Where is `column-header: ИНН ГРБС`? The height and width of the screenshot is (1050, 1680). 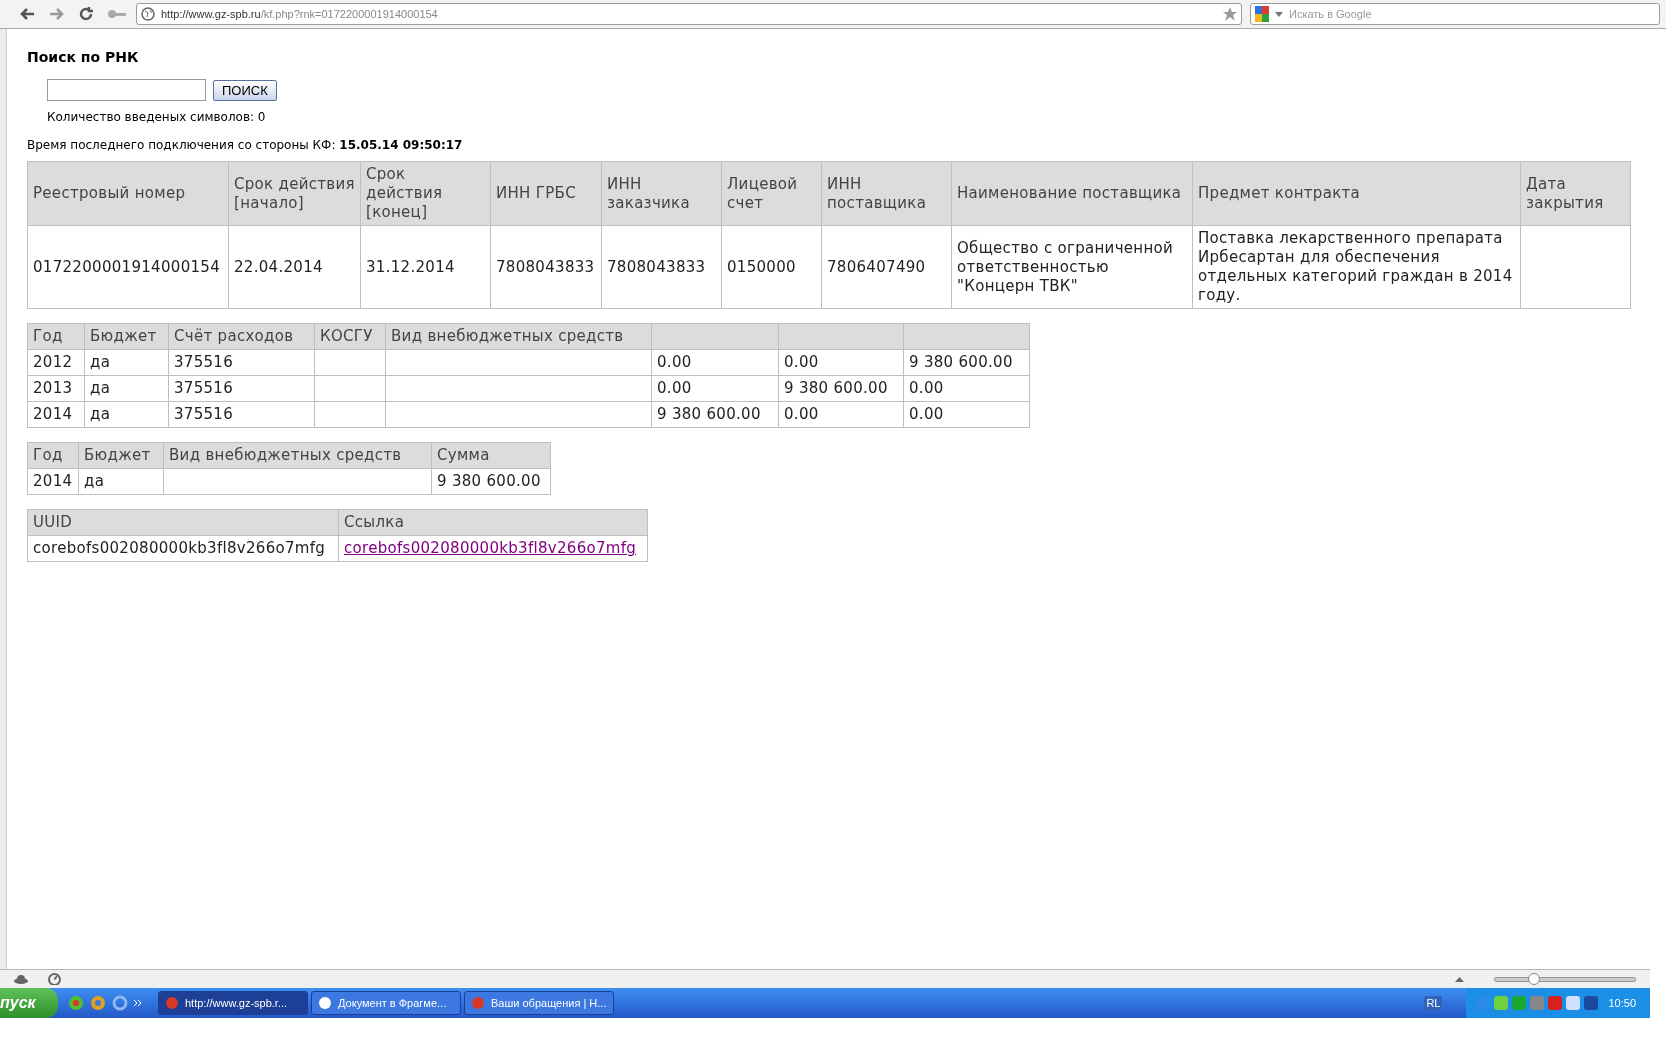 column-header: ИНН ГРБС is located at coordinates (546, 193).